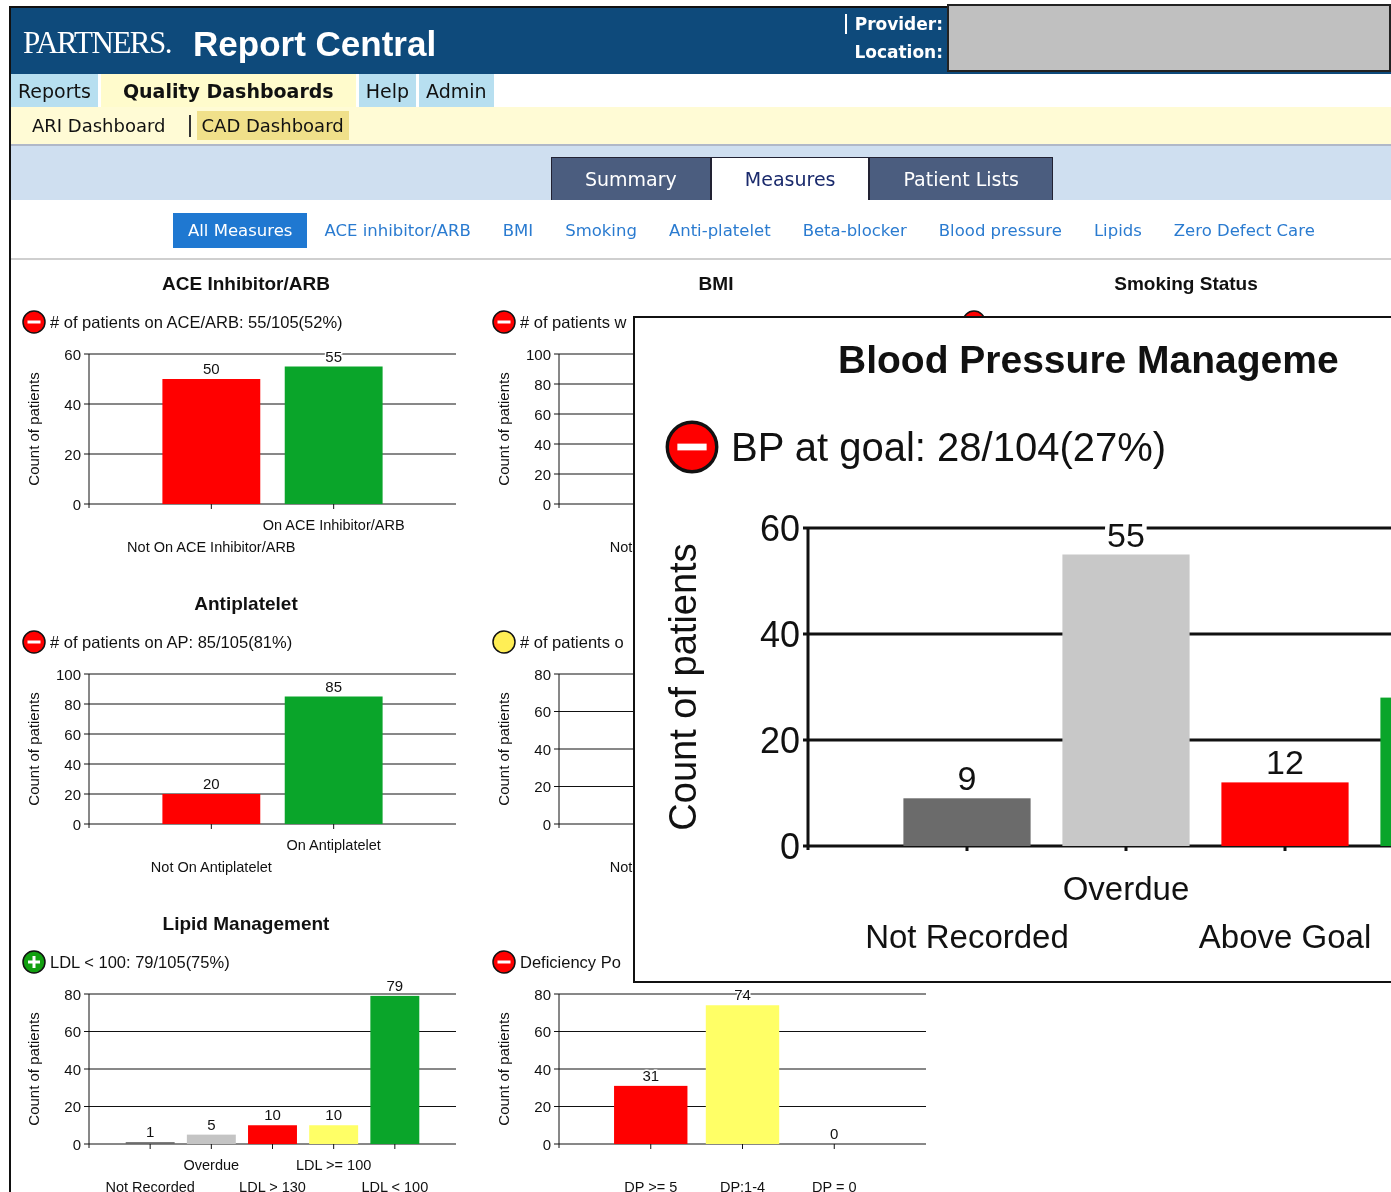 This screenshot has width=1391, height=1192. What do you see at coordinates (651, 1185) in the screenshot?
I see `category-label: DP >= 5` at bounding box center [651, 1185].